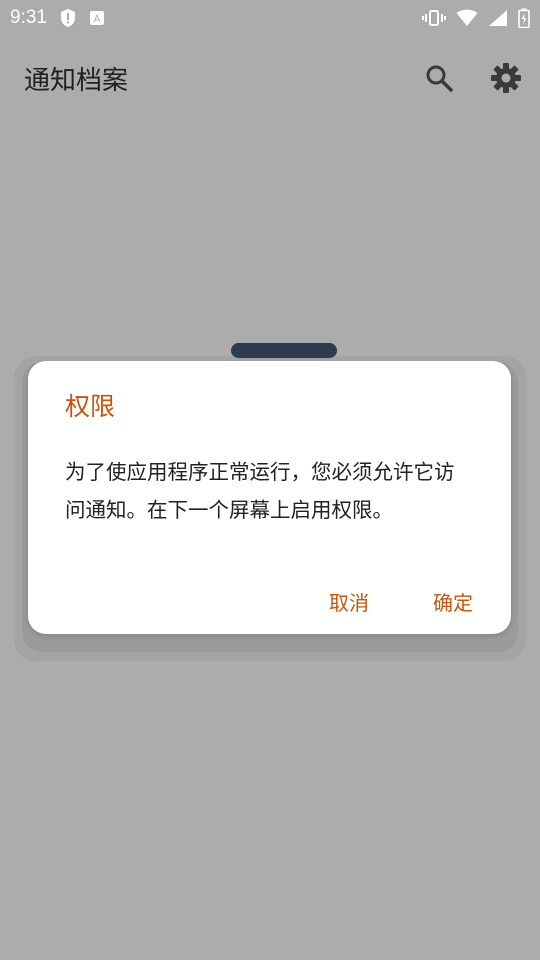 Image resolution: width=540 pixels, height=960 pixels. I want to click on battery-icon, so click(524, 18).